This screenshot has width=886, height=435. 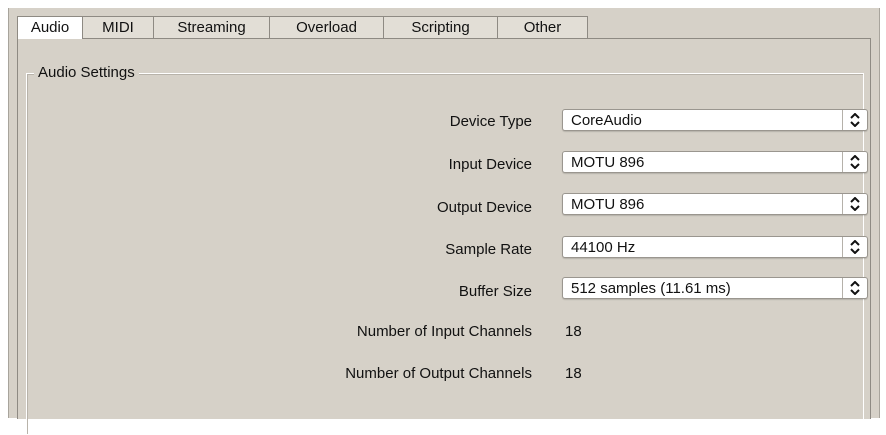 What do you see at coordinates (715, 162) in the screenshot?
I see `input-device-select: MOTU 896` at bounding box center [715, 162].